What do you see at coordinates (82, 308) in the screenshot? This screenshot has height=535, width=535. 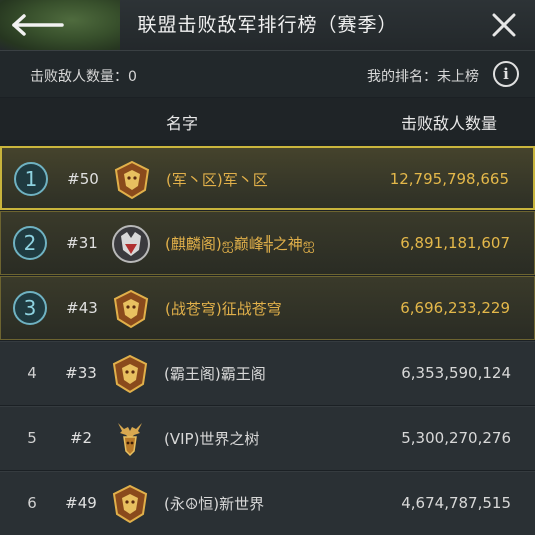 I see `alliance-server-id: #43` at bounding box center [82, 308].